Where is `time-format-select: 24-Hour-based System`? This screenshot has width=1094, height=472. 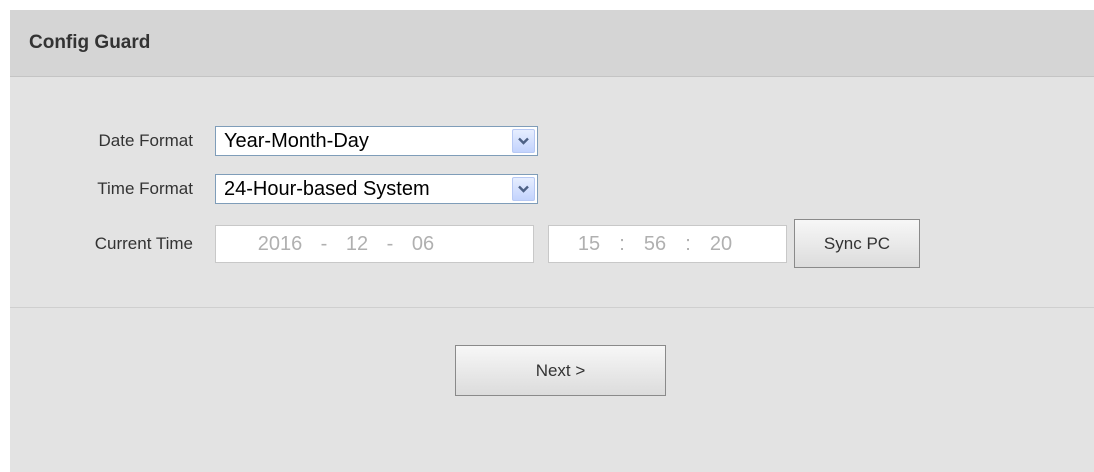 time-format-select: 24-Hour-based System is located at coordinates (376, 189).